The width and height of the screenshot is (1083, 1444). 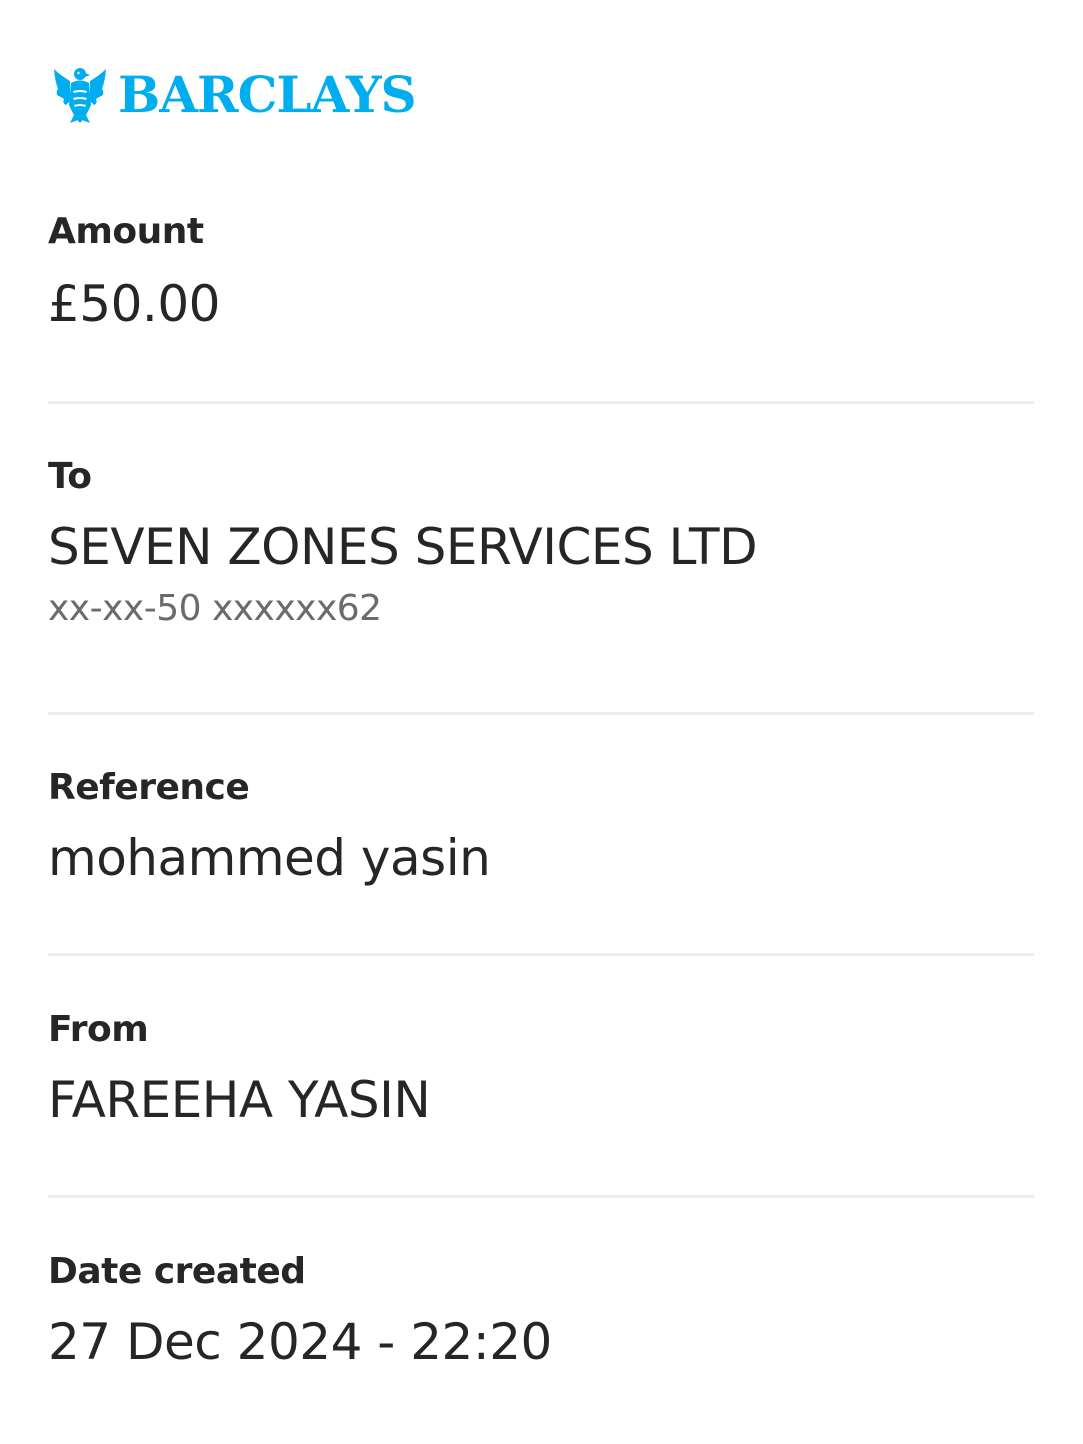 What do you see at coordinates (267, 94) in the screenshot?
I see `brand-wordmark: BARCLAYS` at bounding box center [267, 94].